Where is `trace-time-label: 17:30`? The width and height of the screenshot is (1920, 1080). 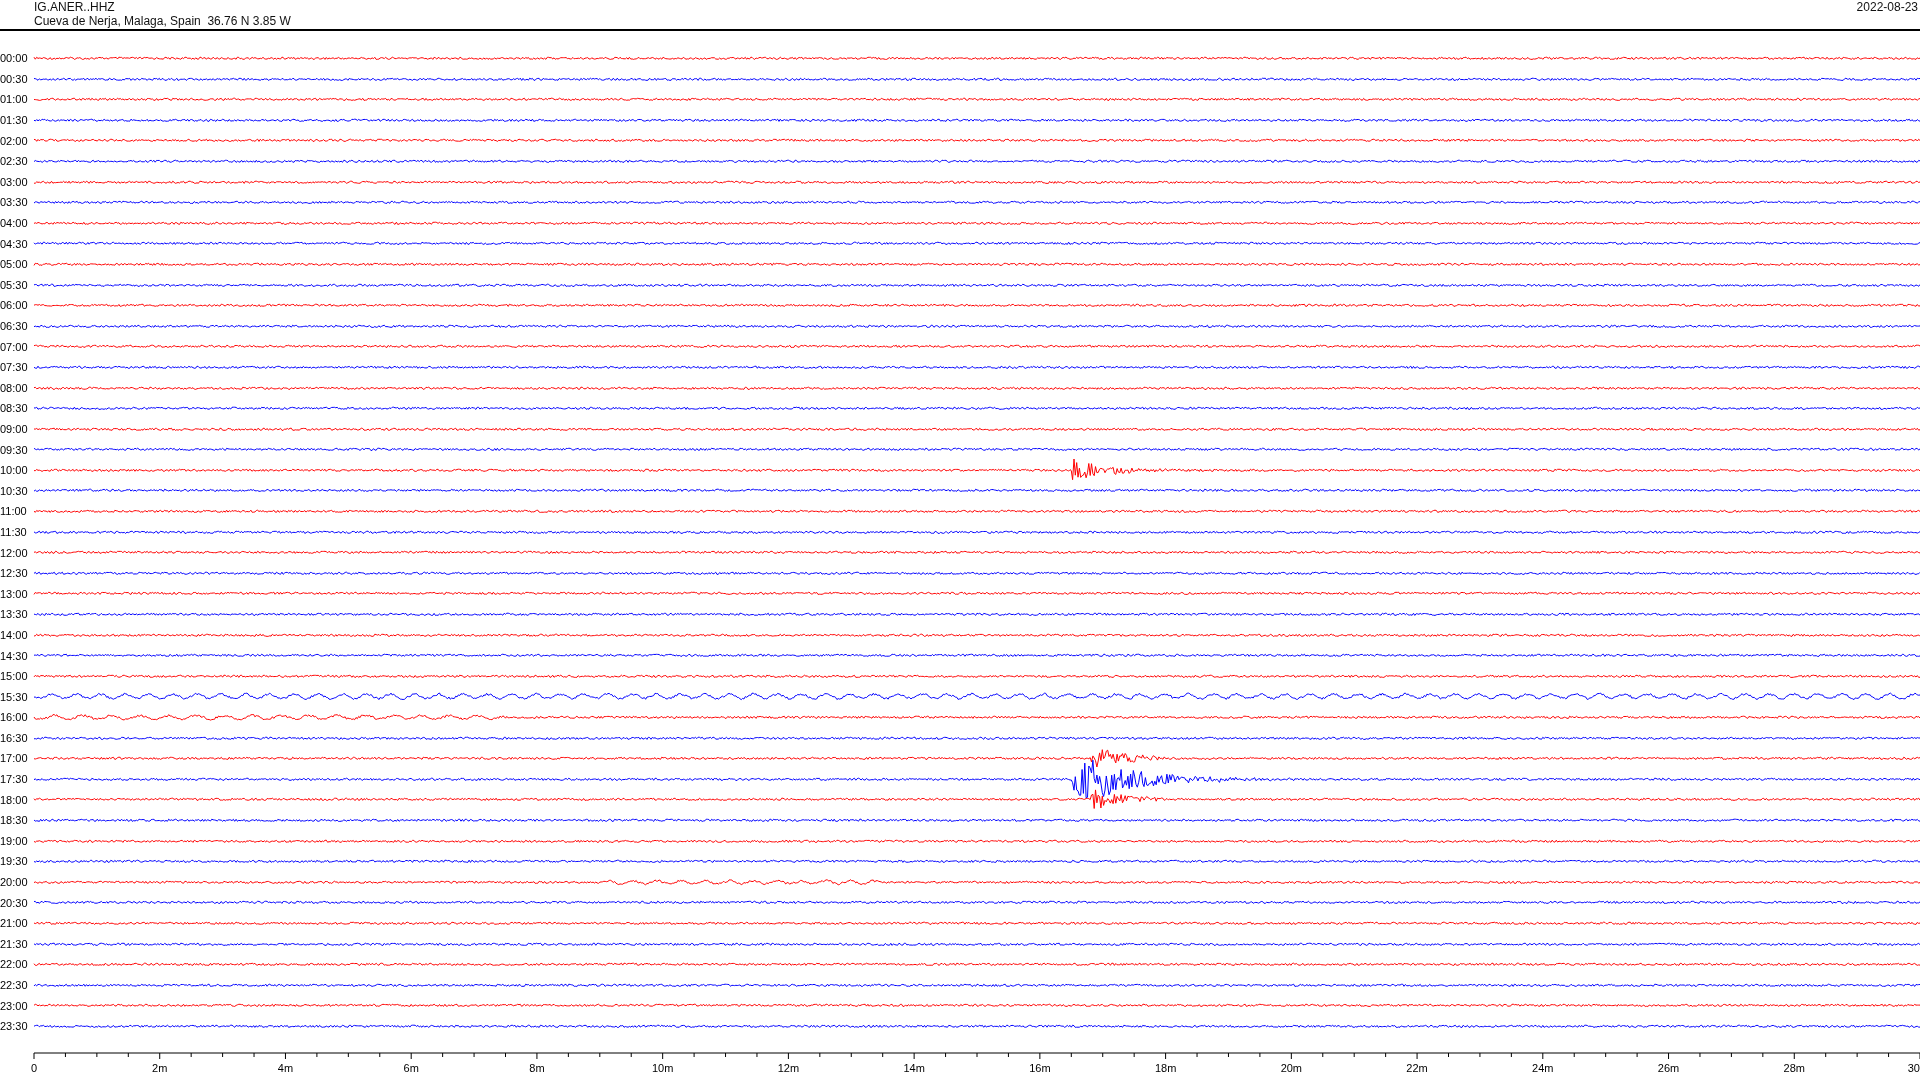
trace-time-label: 17:30 is located at coordinates (14, 779).